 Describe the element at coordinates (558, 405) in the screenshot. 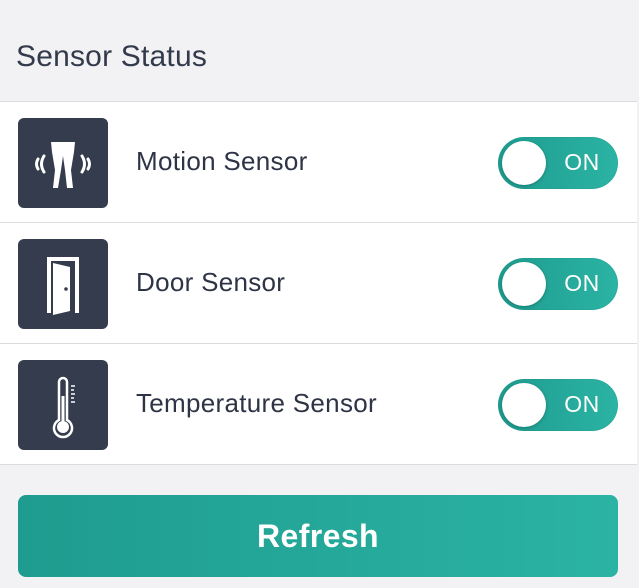

I see `temperature-sensor-toggle: ON` at that location.